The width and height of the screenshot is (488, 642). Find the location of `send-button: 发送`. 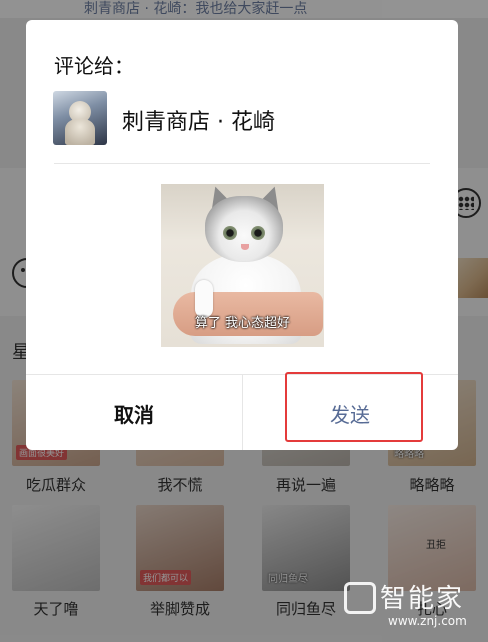

send-button: 发送 is located at coordinates (350, 412).